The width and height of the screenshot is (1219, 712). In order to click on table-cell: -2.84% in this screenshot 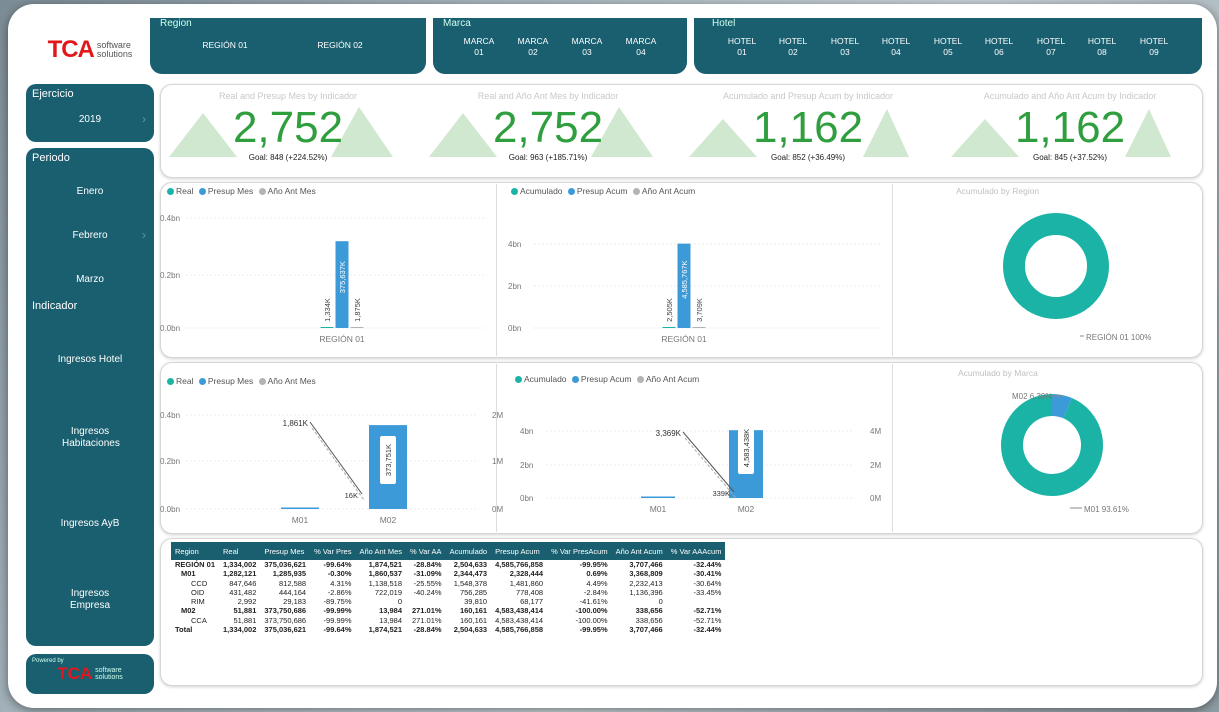, I will do `click(595, 592)`.